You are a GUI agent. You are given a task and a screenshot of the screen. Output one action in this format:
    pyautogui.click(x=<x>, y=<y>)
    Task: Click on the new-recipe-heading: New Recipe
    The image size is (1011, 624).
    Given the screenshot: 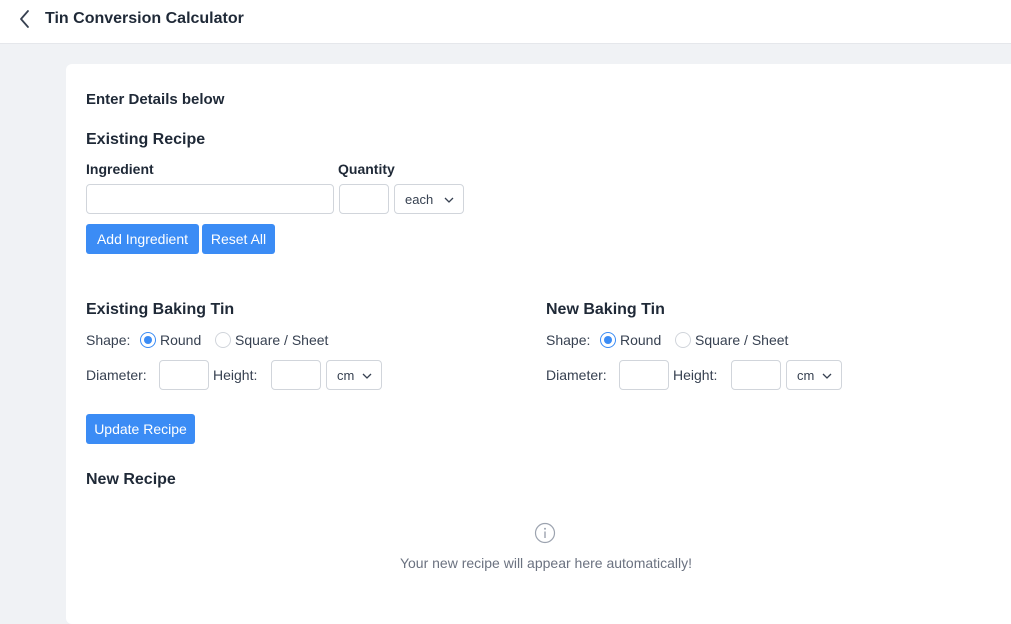 What is the action you would take?
    pyautogui.click(x=131, y=479)
    